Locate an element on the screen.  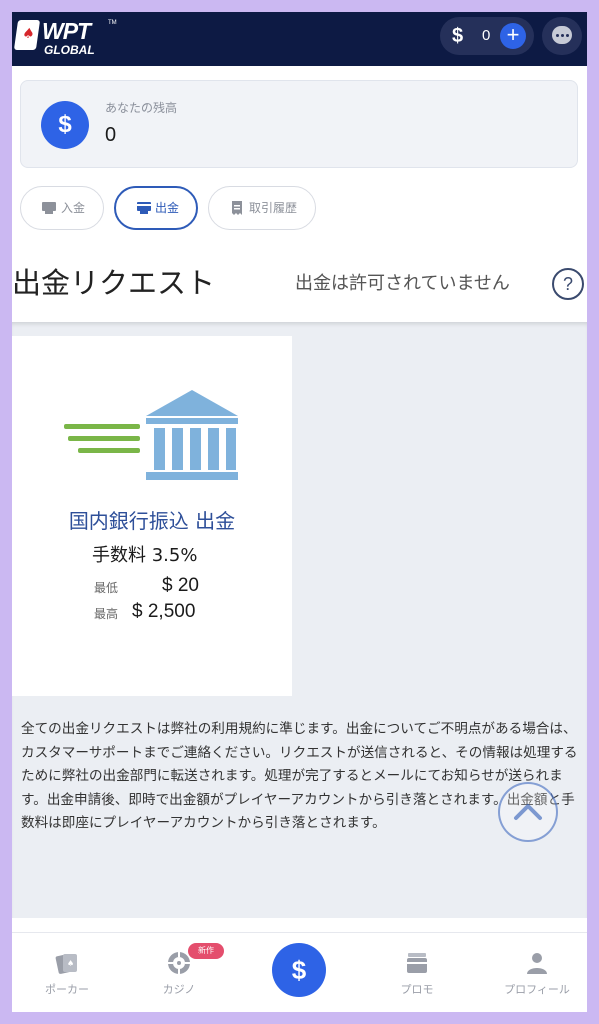
deposit-icon is located at coordinates (49, 208).